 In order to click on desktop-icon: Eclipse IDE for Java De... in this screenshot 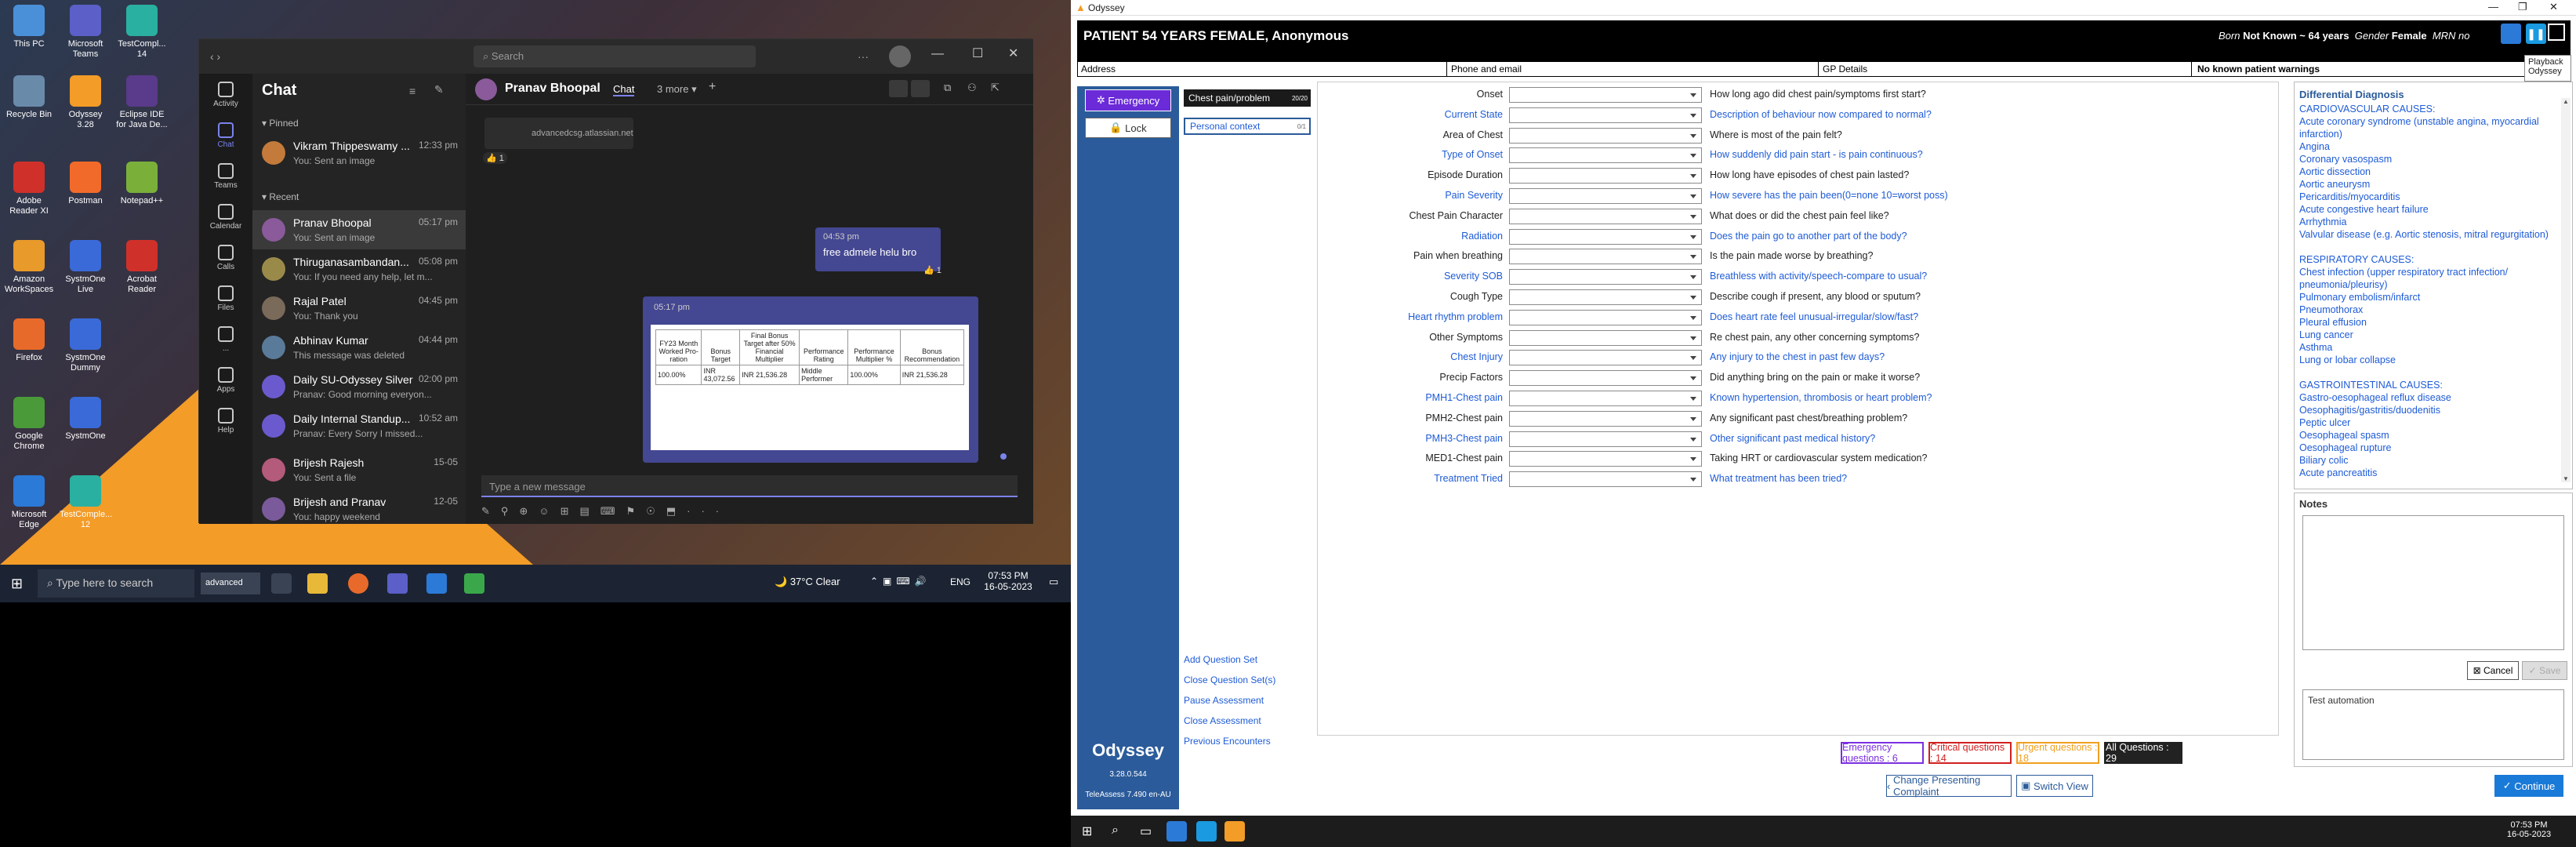, I will do `click(142, 102)`.